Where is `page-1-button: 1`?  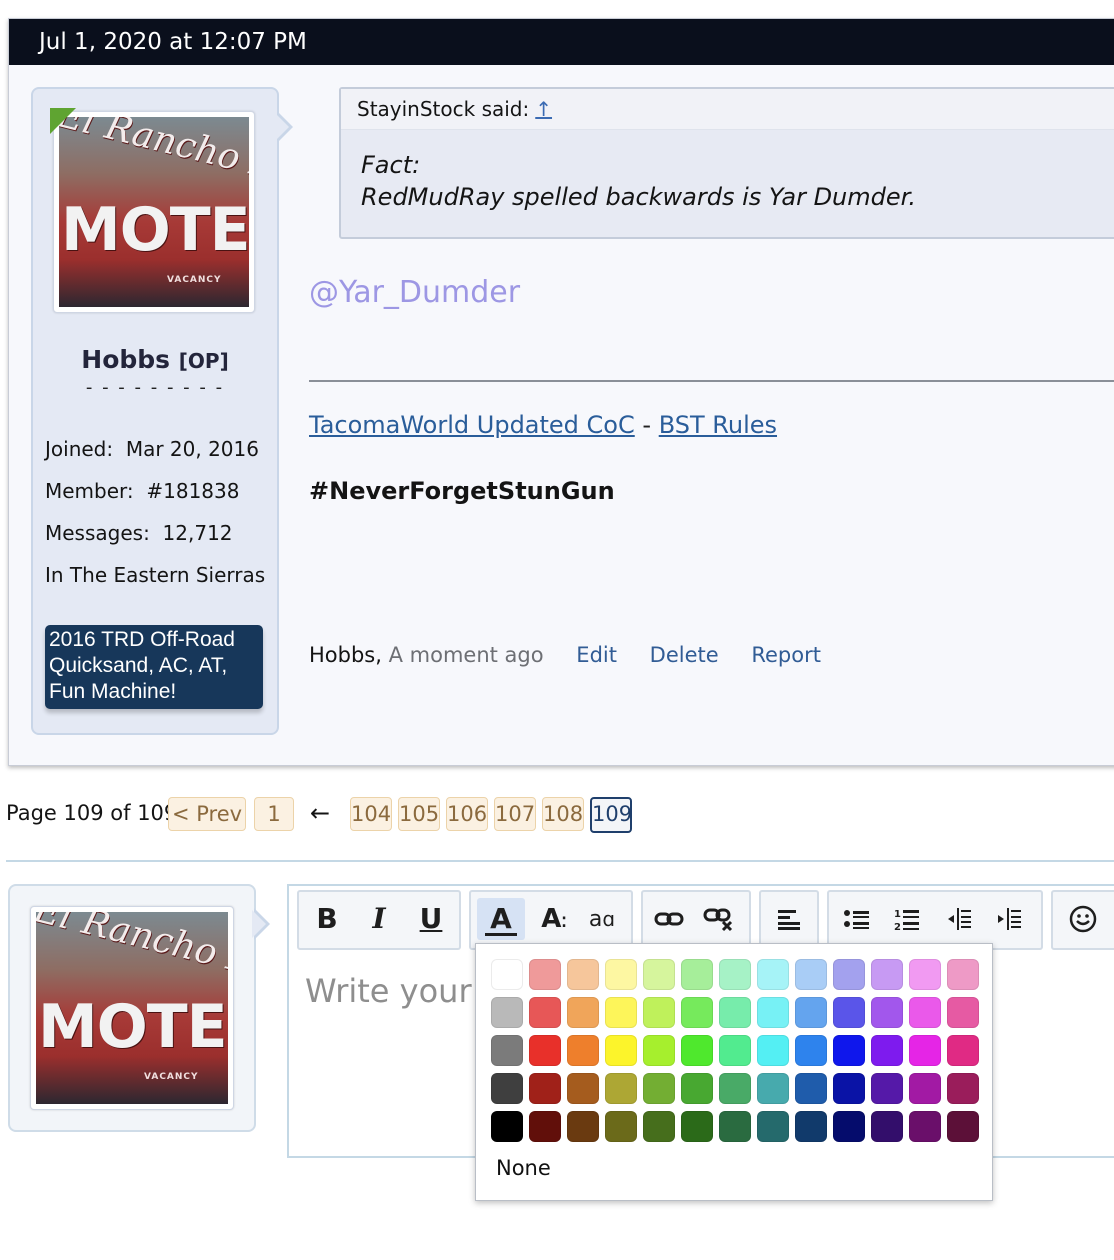 page-1-button: 1 is located at coordinates (274, 814).